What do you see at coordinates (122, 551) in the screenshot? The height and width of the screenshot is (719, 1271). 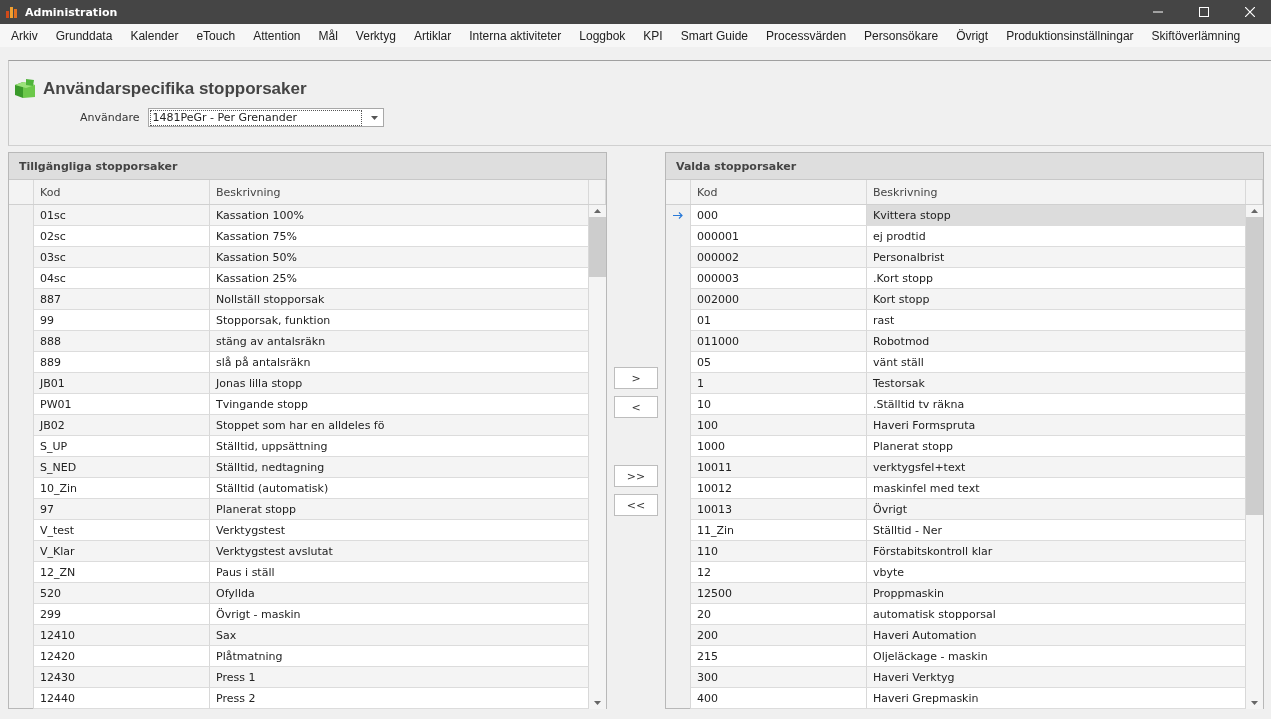 I see `table-cell: V_Klar` at bounding box center [122, 551].